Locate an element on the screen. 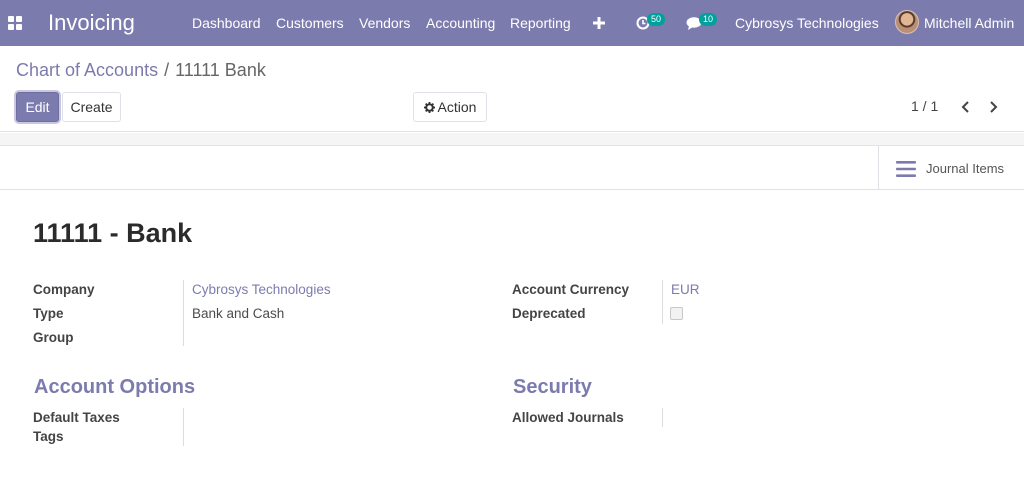  account-options-heading: Account Options is located at coordinates (115, 387).